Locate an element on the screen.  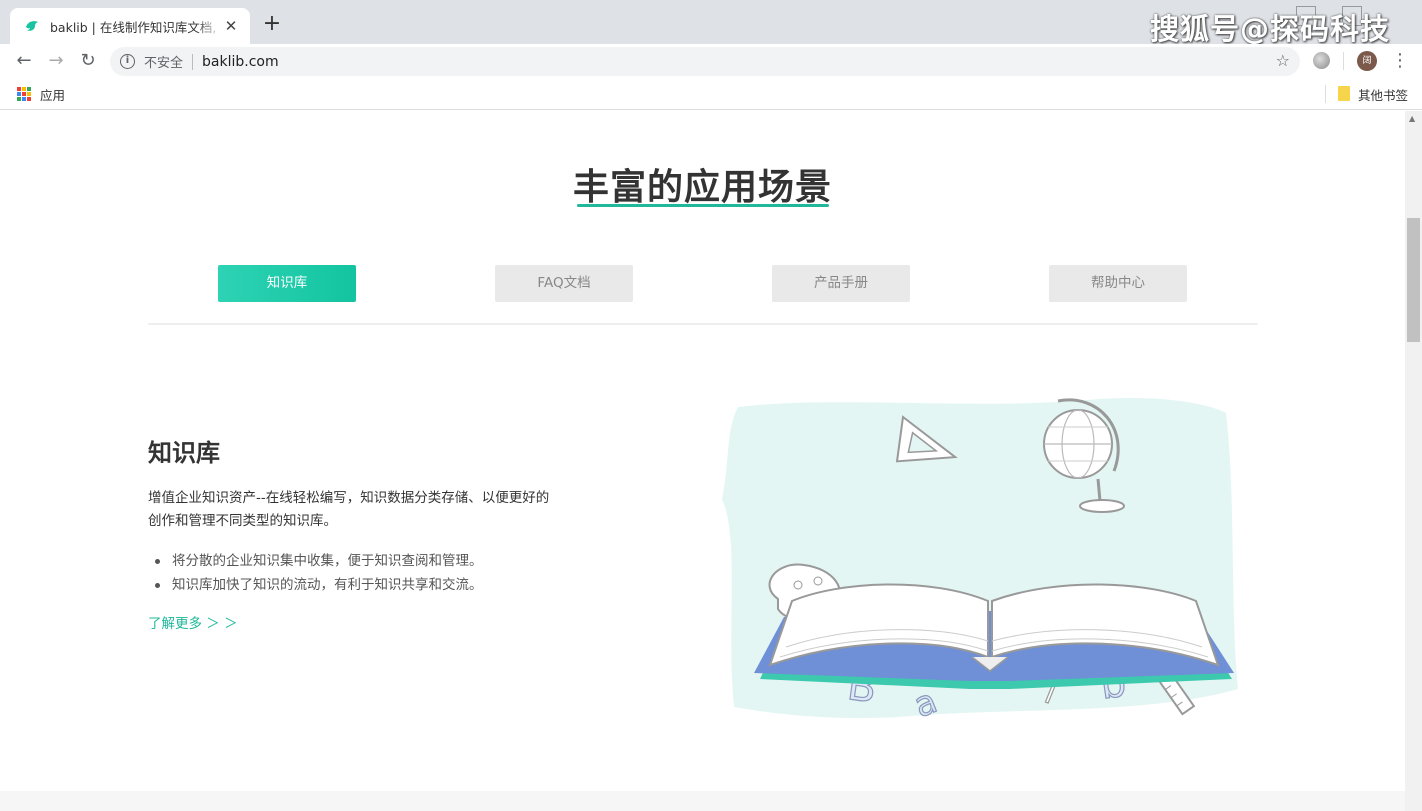
back-arrow-icon: ← is located at coordinates (24, 61).